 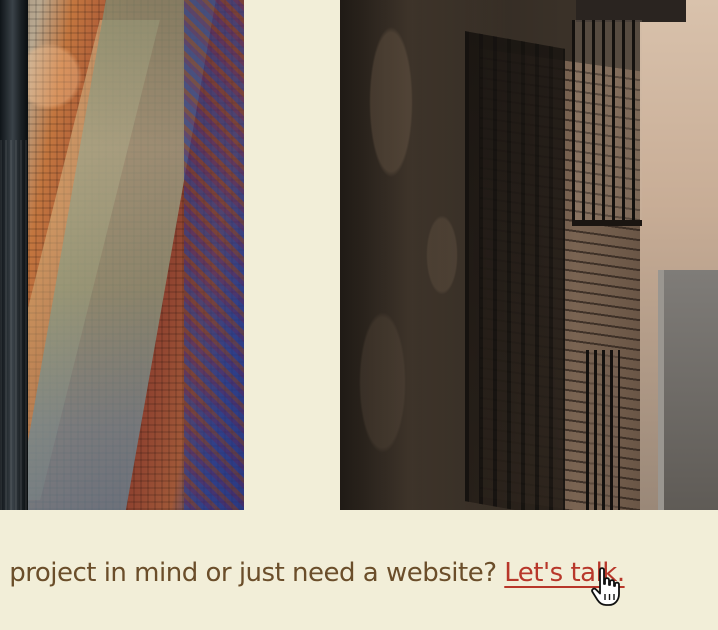 What do you see at coordinates (14, 255) in the screenshot?
I see `lamp-pole` at bounding box center [14, 255].